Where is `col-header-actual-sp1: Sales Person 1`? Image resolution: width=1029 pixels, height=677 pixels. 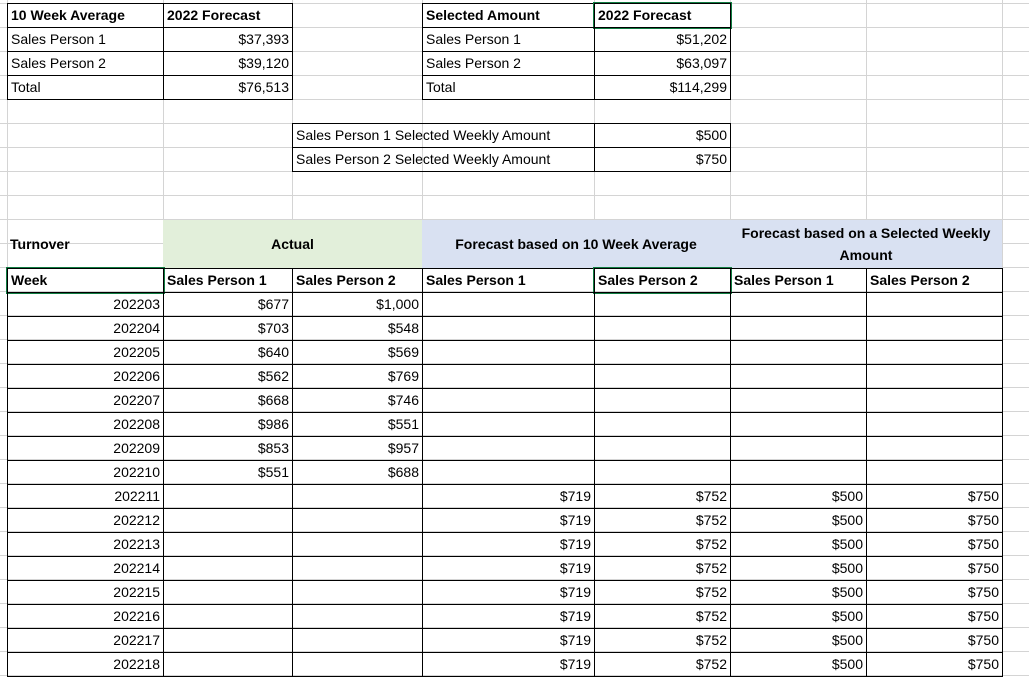 col-header-actual-sp1: Sales Person 1 is located at coordinates (228, 280).